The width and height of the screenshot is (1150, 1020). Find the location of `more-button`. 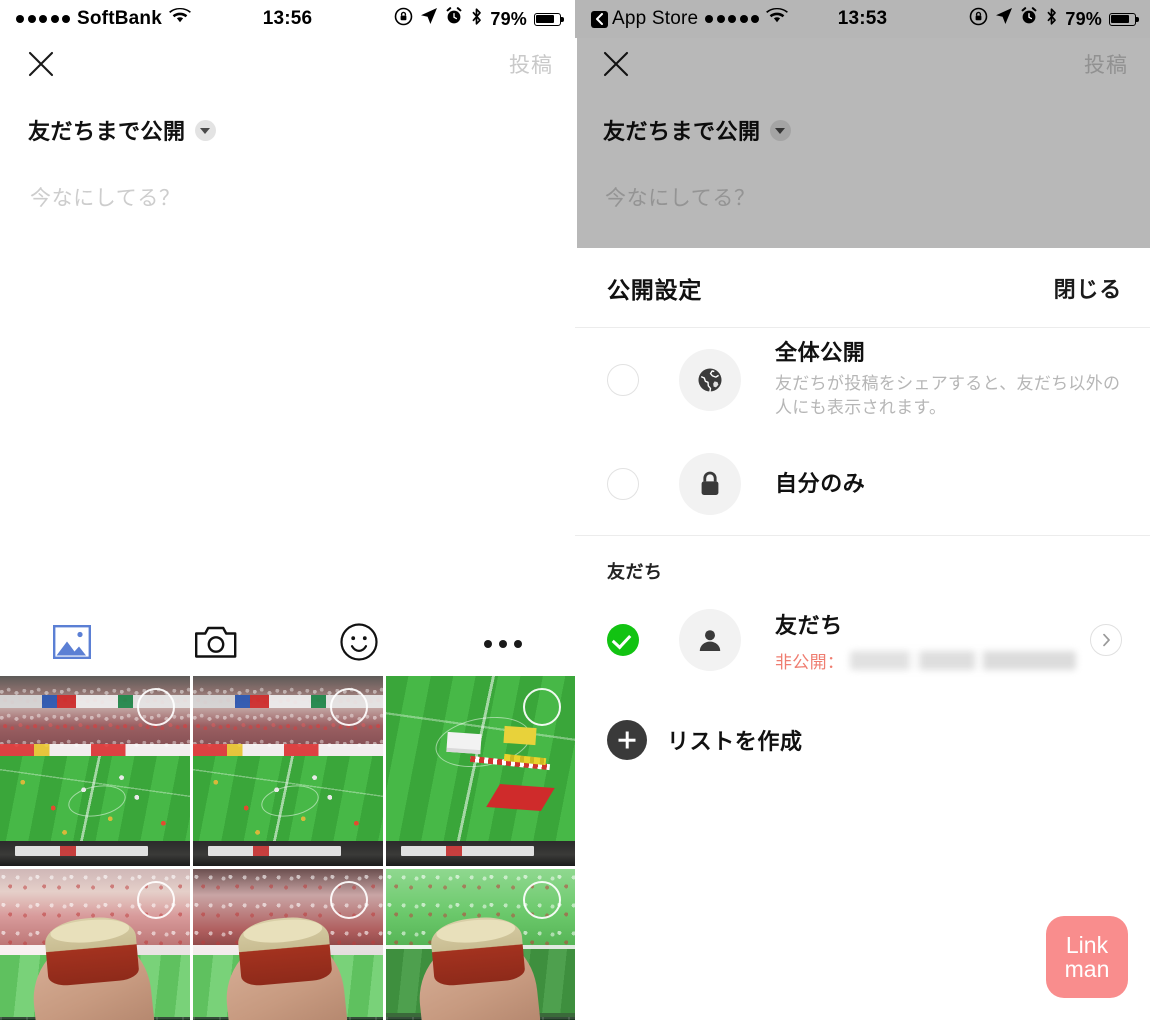

more-button is located at coordinates (503, 644).